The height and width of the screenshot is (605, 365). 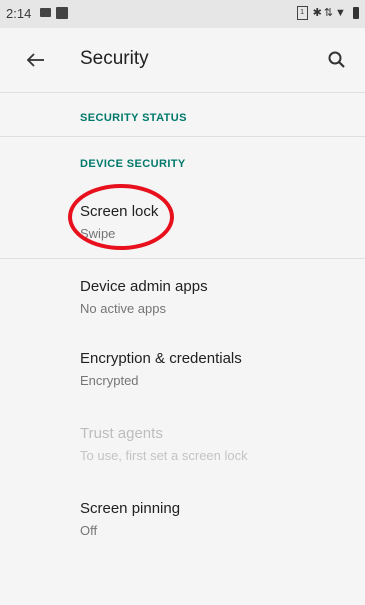 What do you see at coordinates (45, 12) in the screenshot?
I see `image-notification-icon` at bounding box center [45, 12].